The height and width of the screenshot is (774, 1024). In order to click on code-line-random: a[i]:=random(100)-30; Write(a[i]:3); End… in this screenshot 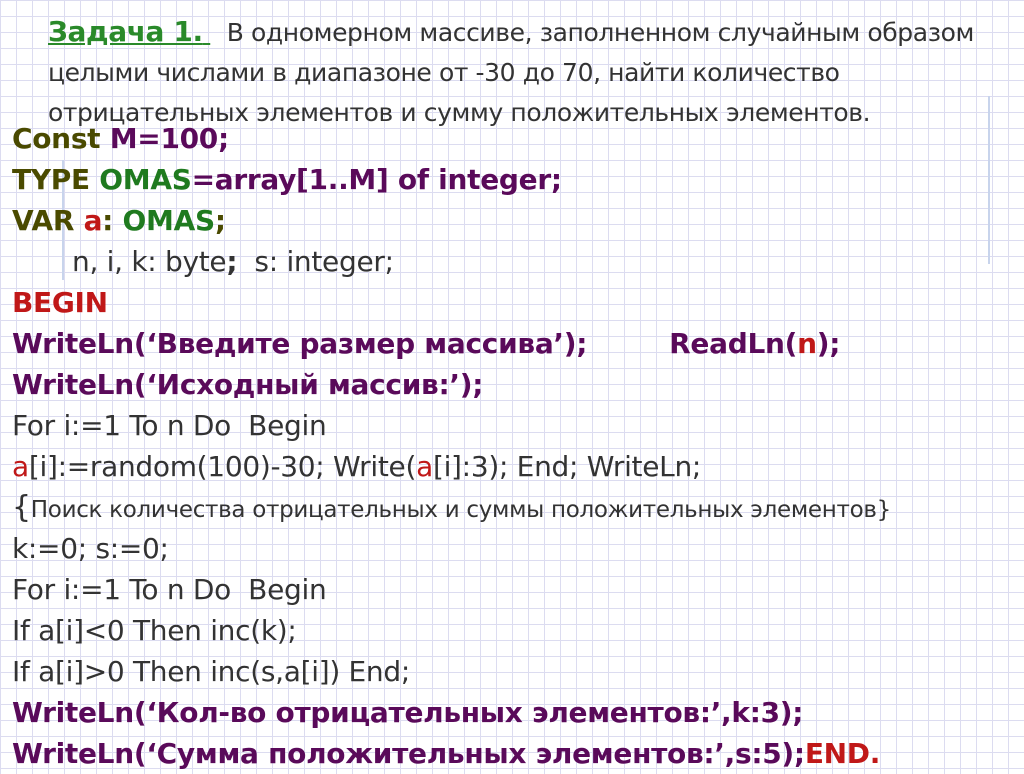, I will do `click(512, 466)`.